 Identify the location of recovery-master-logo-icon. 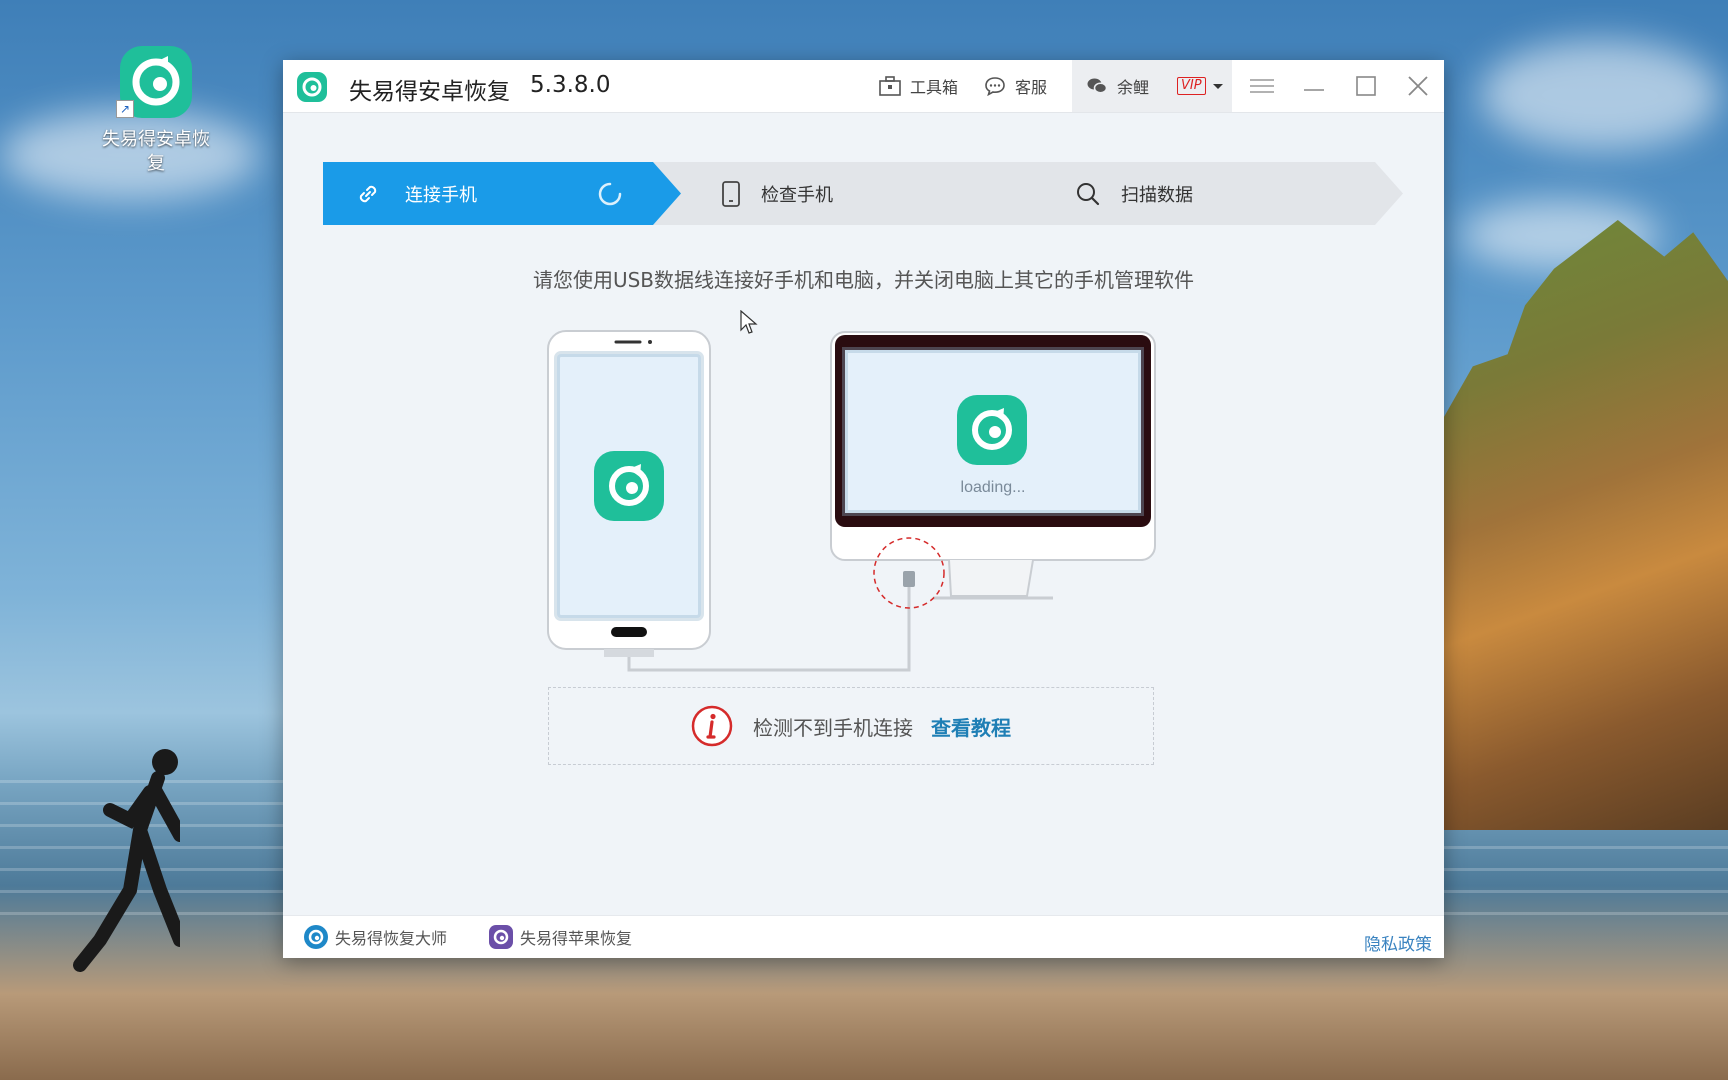
(316, 937).